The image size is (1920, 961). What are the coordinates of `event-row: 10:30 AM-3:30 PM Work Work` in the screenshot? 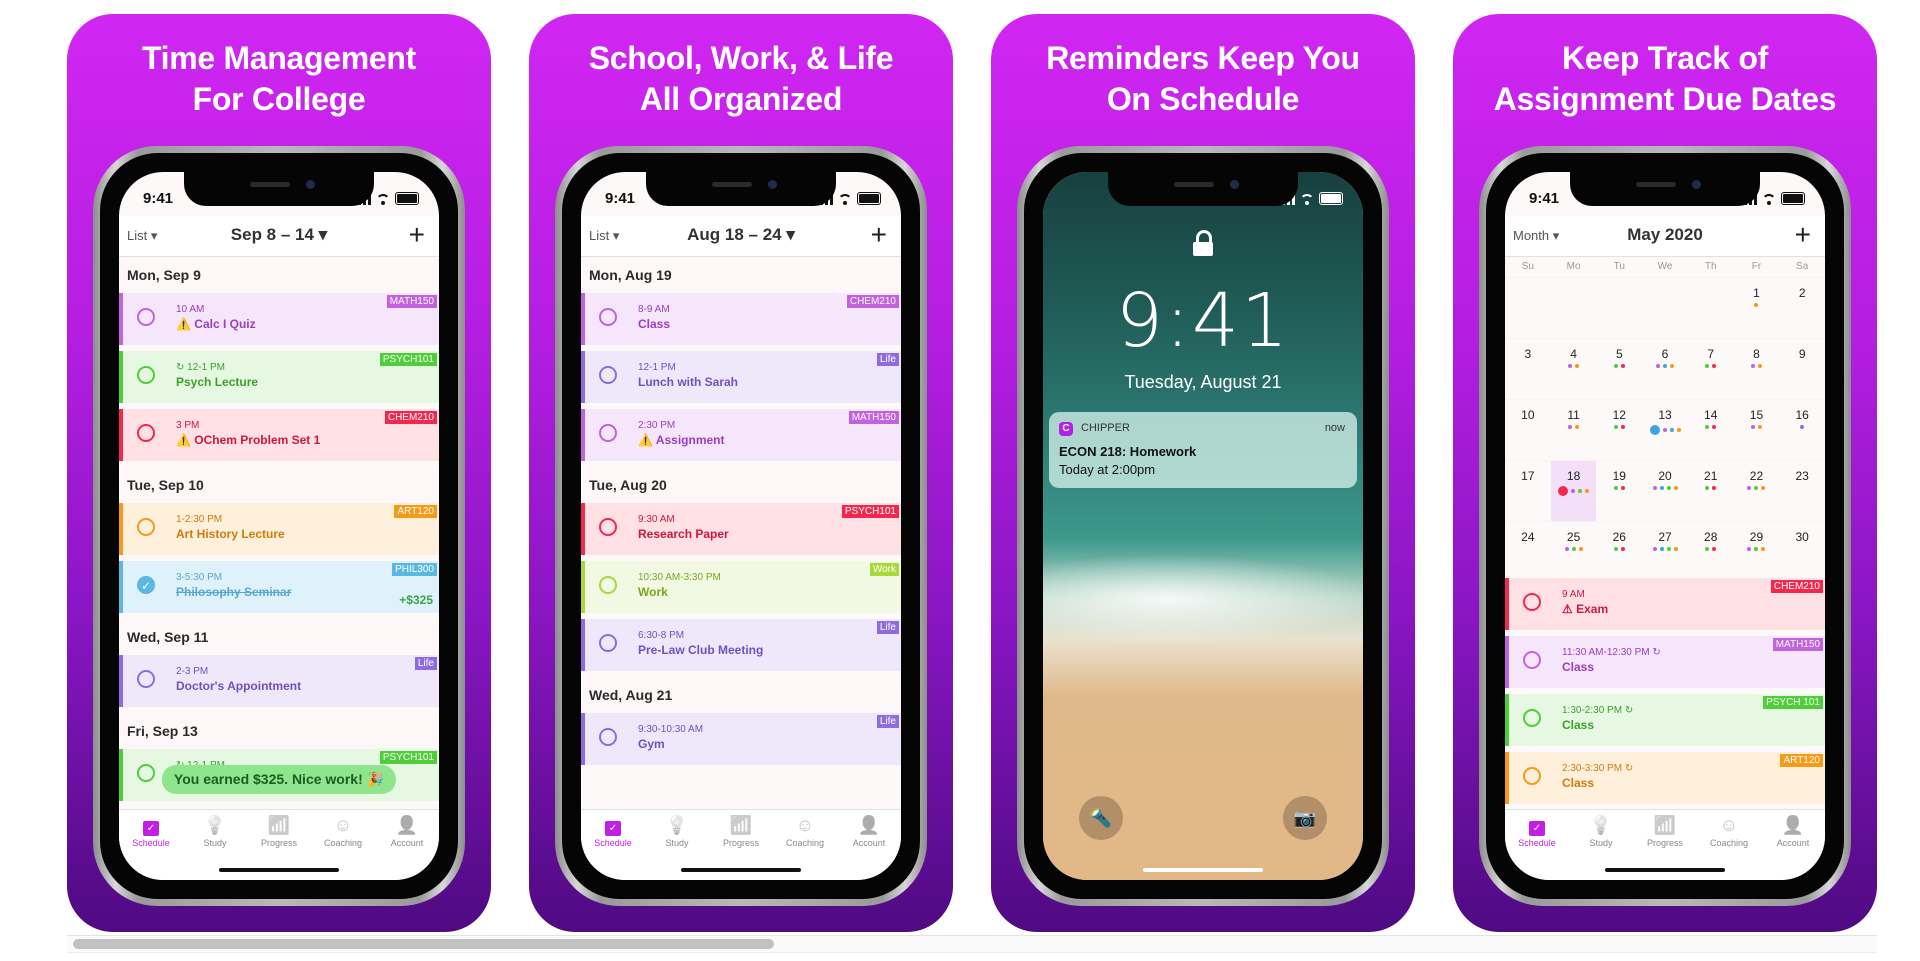 It's located at (741, 587).